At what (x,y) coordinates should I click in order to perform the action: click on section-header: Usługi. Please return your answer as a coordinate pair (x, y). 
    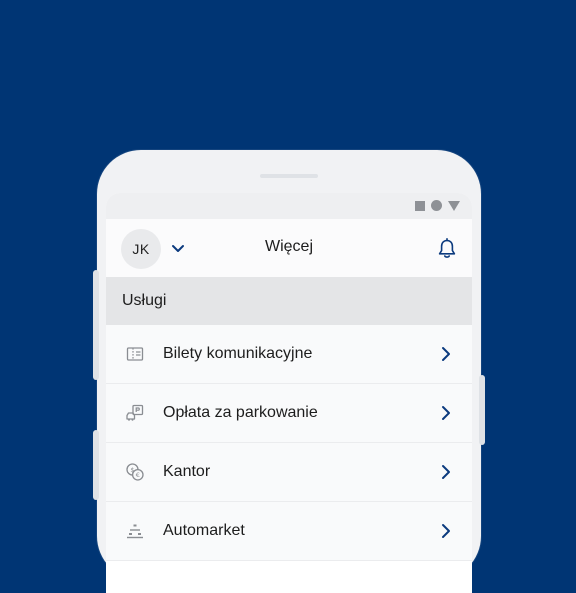
    Looking at the image, I should click on (289, 301).